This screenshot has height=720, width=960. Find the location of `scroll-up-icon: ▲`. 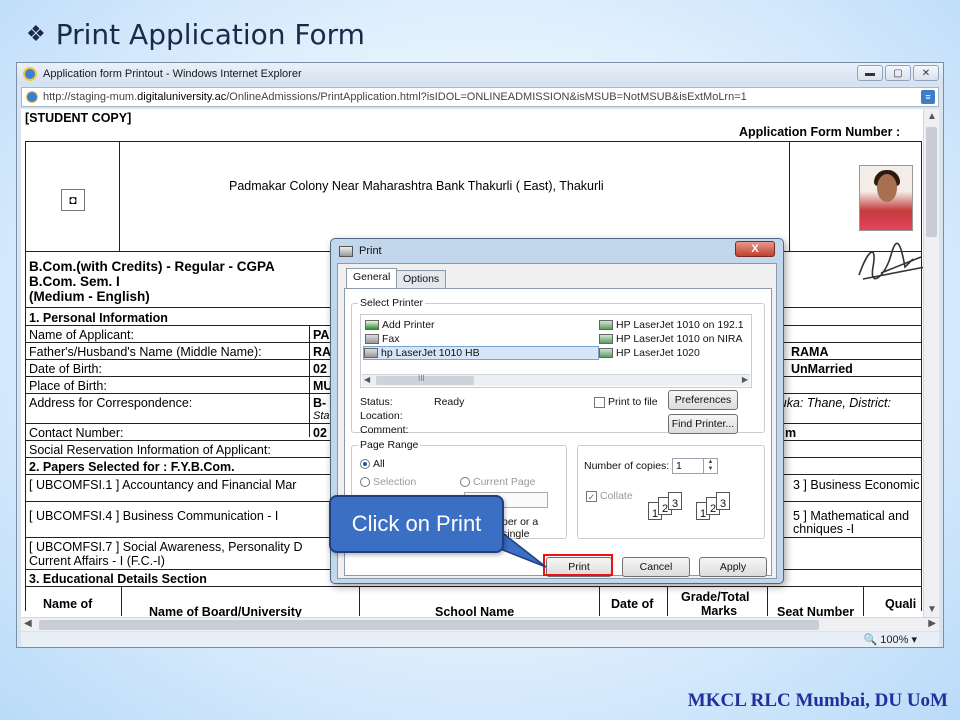

scroll-up-icon: ▲ is located at coordinates (932, 116).